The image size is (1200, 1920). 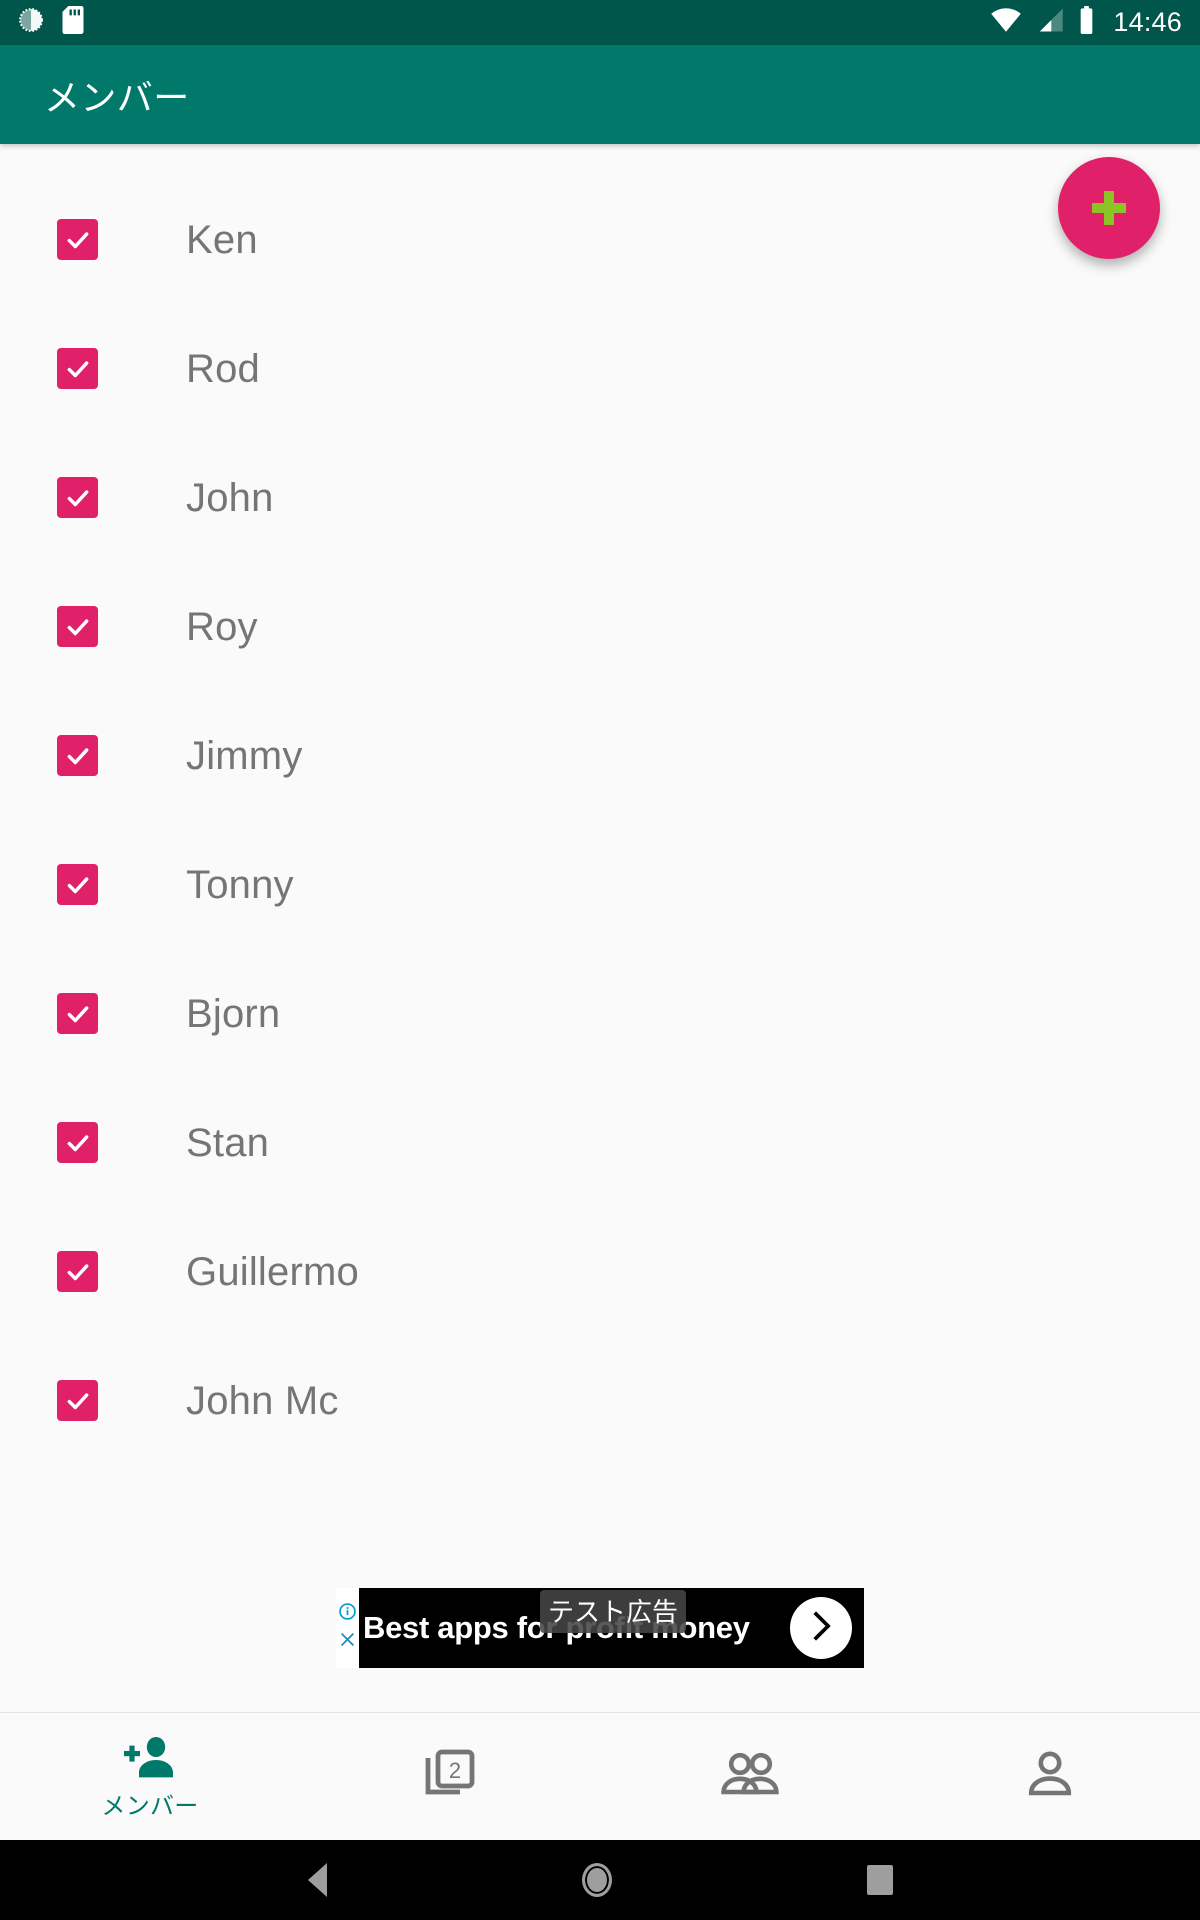 I want to click on info-icon, so click(x=347, y=1614).